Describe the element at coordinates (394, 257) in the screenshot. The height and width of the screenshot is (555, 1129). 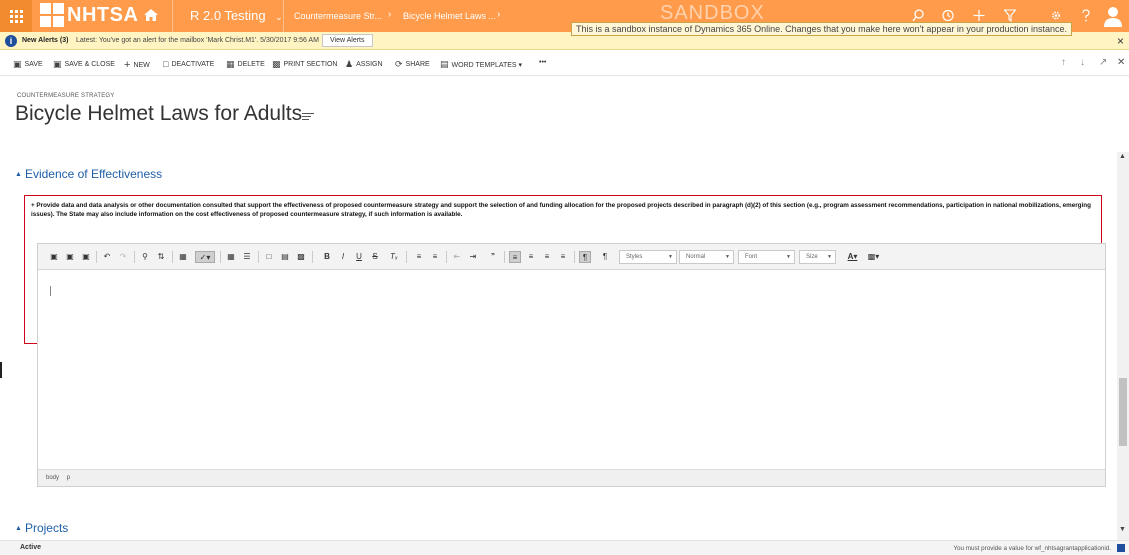
I see `remove-format-icon: Tₓ` at that location.